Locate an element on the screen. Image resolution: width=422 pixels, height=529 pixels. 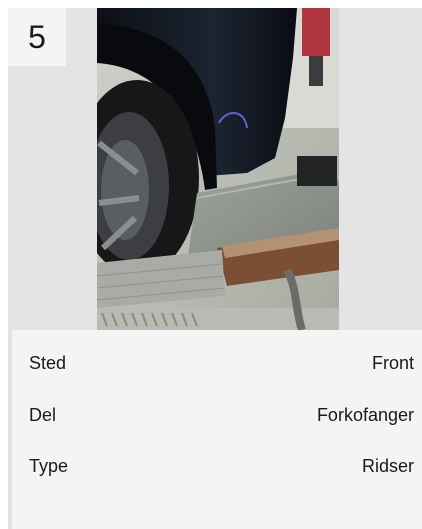
detail-value: Front is located at coordinates (392, 363).